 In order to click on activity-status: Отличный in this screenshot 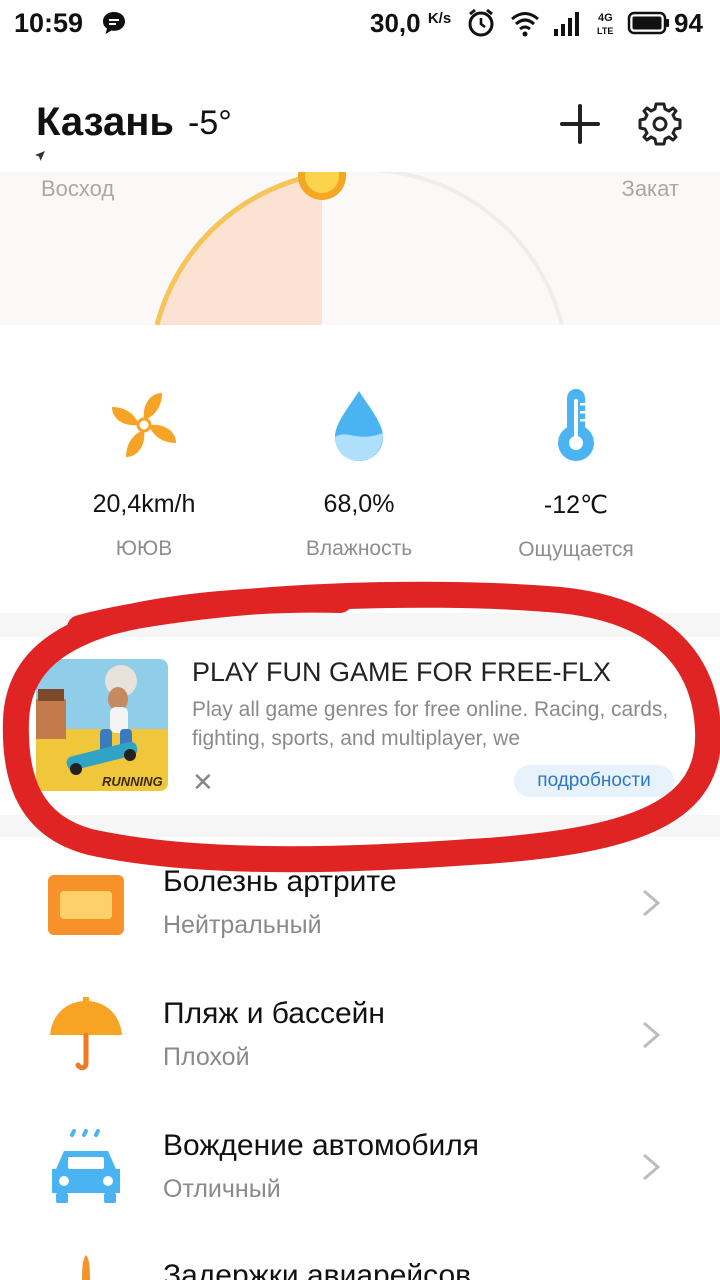, I will do `click(222, 1189)`.